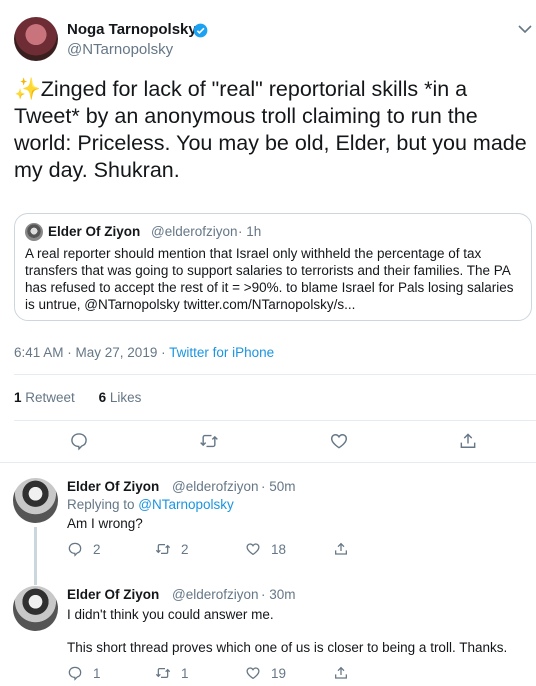 Image resolution: width=536 pixels, height=686 pixels. Describe the element at coordinates (77, 397) in the screenshot. I see `engagement-stats: 1 Retweet 6 Likes` at that location.